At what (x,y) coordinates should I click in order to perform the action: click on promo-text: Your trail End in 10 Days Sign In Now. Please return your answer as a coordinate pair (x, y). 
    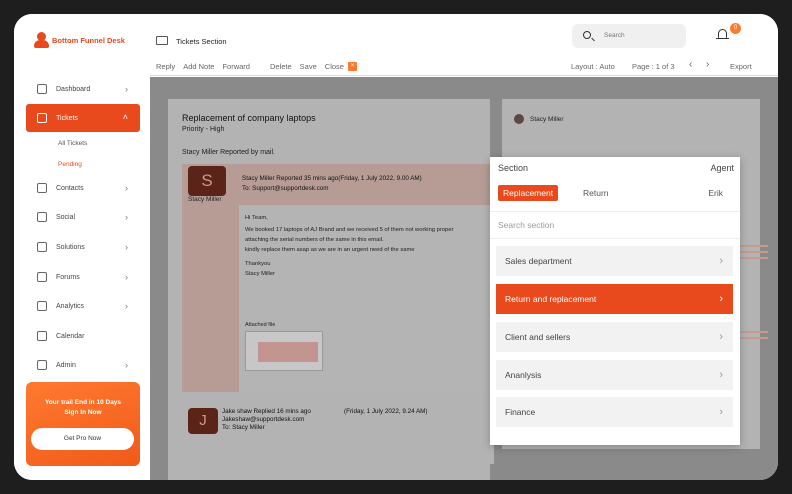
    Looking at the image, I should click on (83, 407).